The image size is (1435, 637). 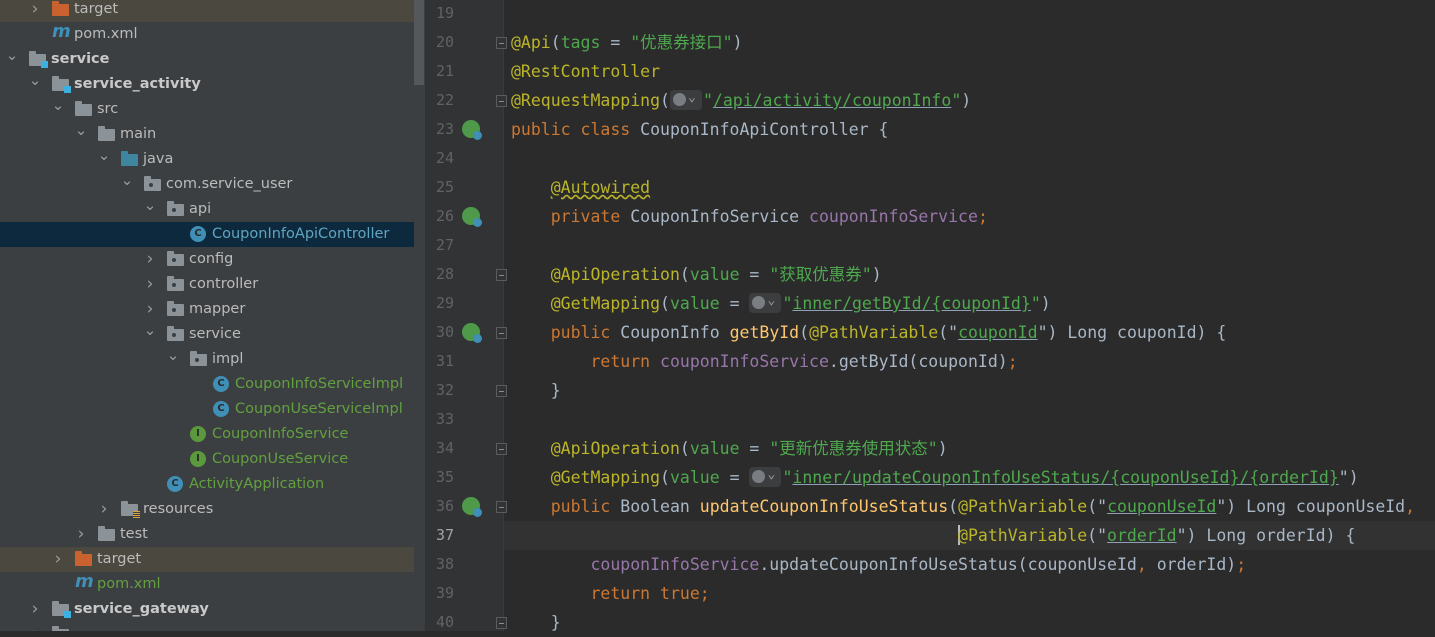 I want to click on code-token: "更新优惠券使用状态", so click(x=853, y=448).